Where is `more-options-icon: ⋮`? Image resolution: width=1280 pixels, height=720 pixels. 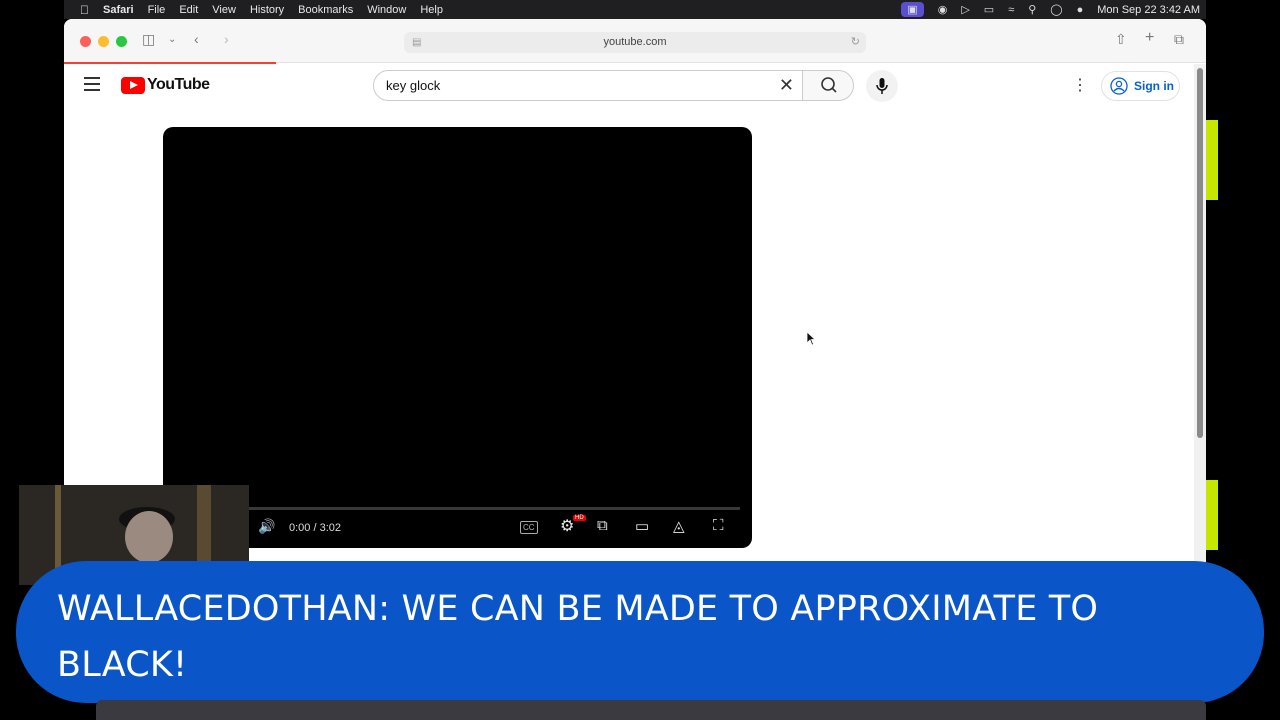
more-options-icon: ⋮ is located at coordinates (1080, 86).